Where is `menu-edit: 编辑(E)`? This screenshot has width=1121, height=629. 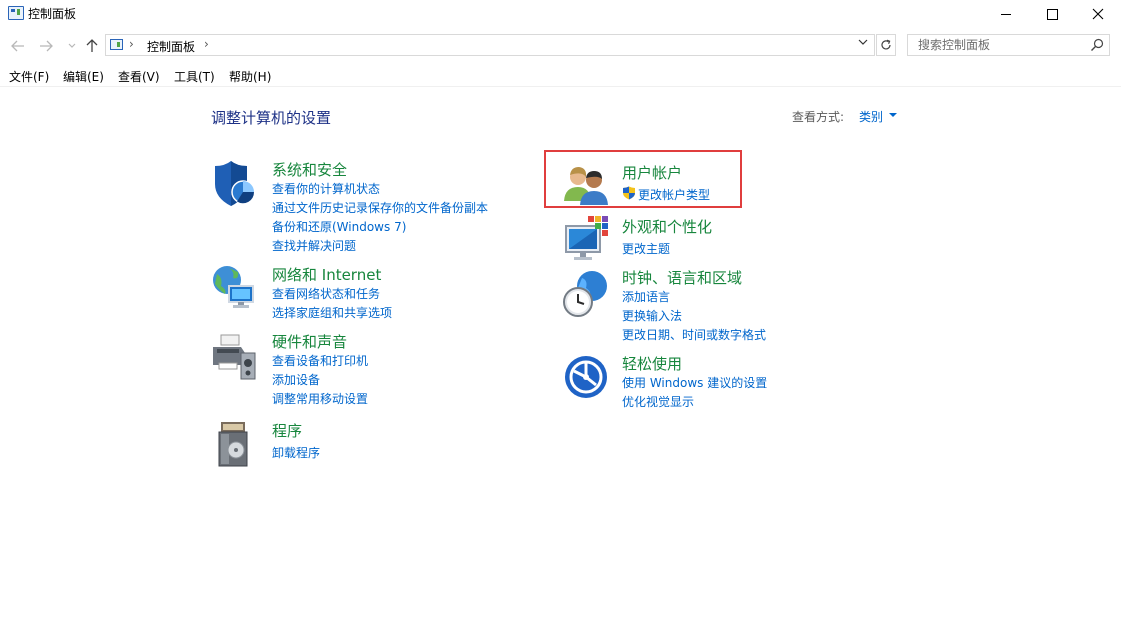 menu-edit: 编辑(E) is located at coordinates (83, 76).